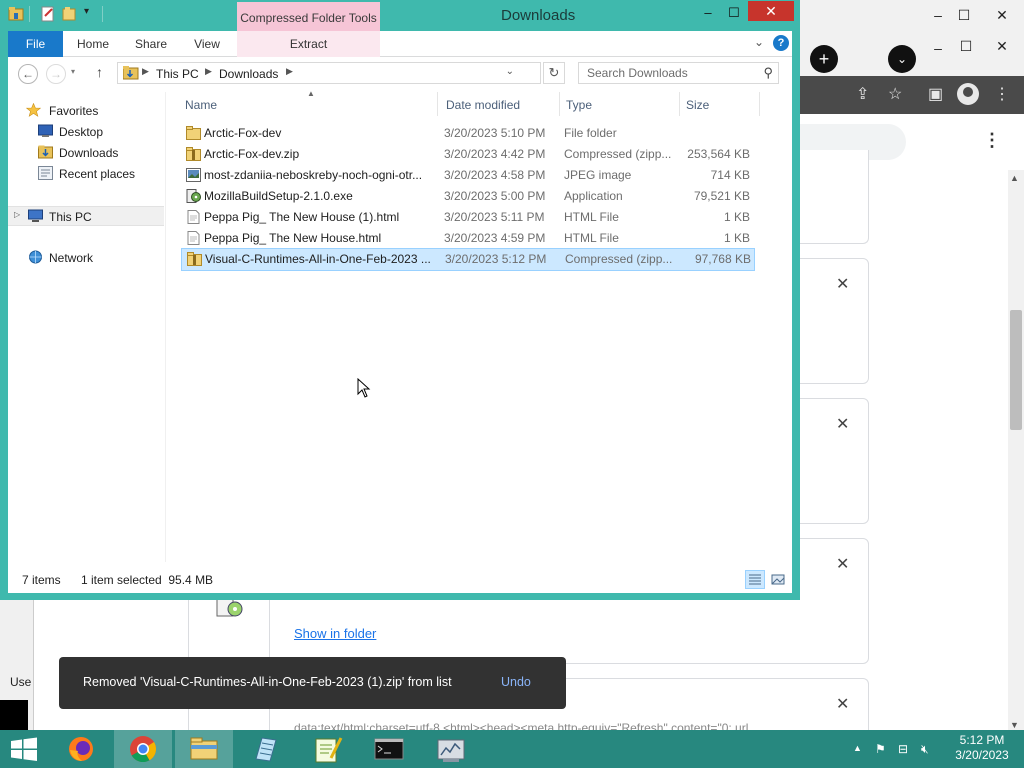 This screenshot has height=768, width=1024. I want to click on properties-icon, so click(48, 14).